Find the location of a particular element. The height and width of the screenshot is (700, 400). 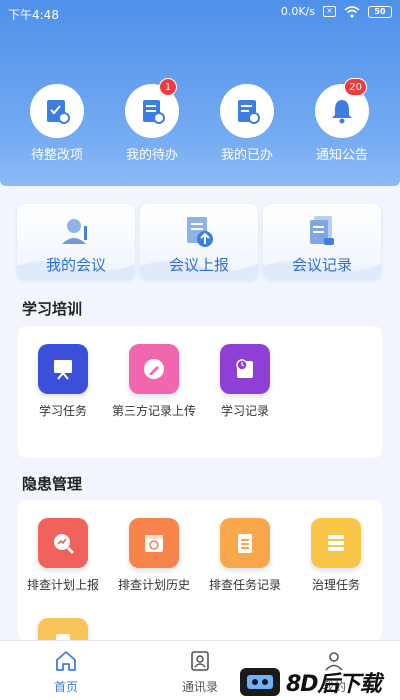

hazard-section-title: 隐患管理 is located at coordinates (52, 484).